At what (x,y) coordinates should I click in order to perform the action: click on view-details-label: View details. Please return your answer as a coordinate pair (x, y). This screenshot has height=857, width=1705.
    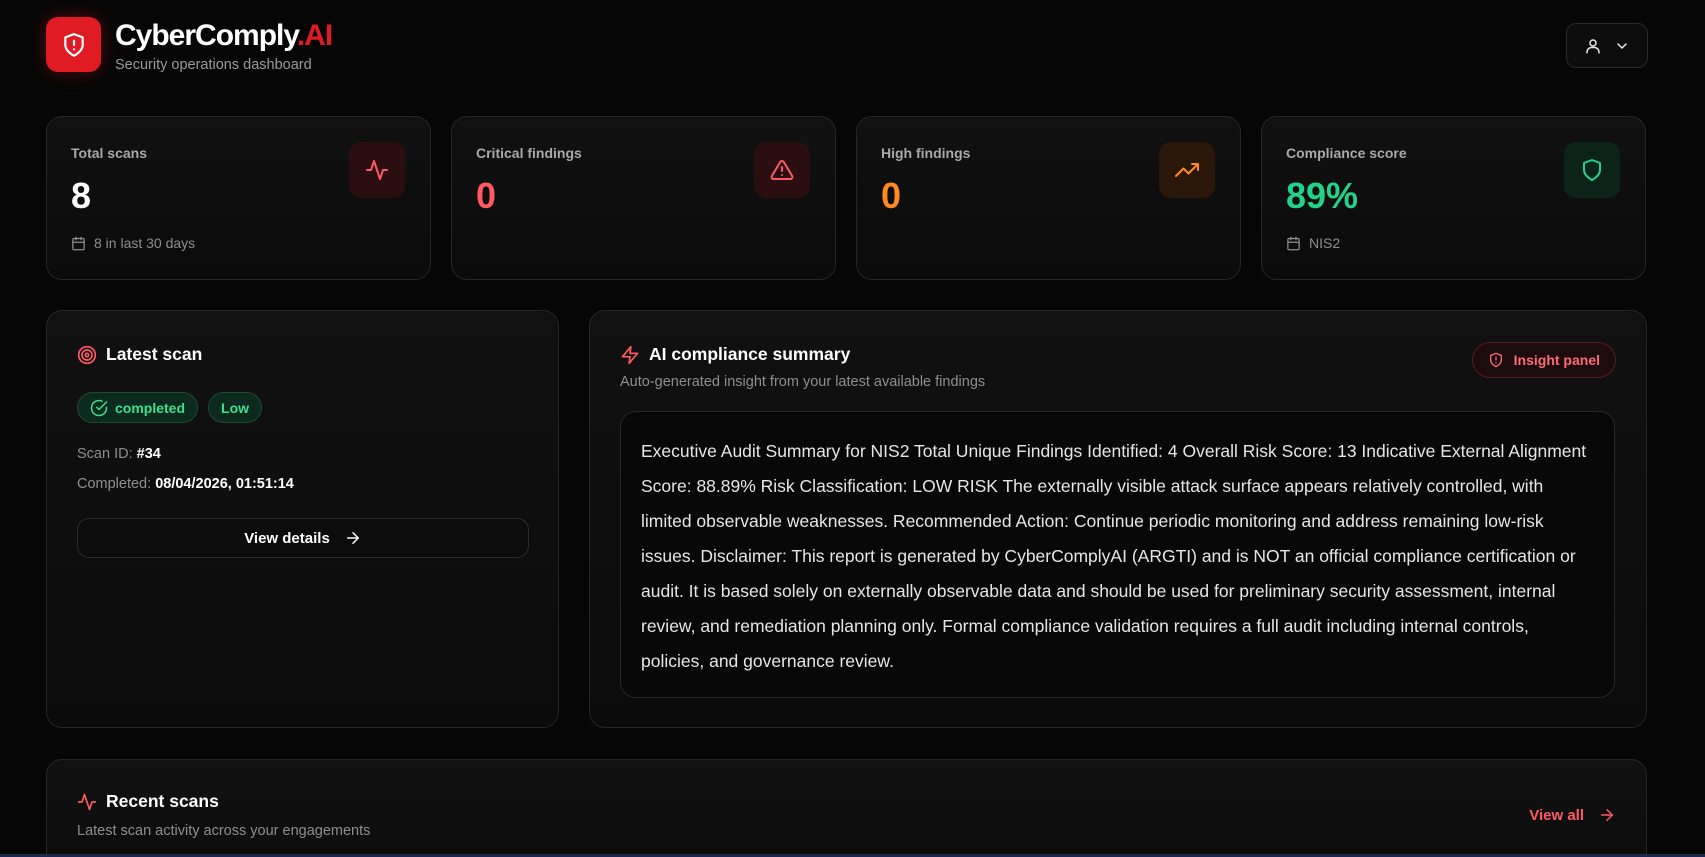
    Looking at the image, I should click on (287, 538).